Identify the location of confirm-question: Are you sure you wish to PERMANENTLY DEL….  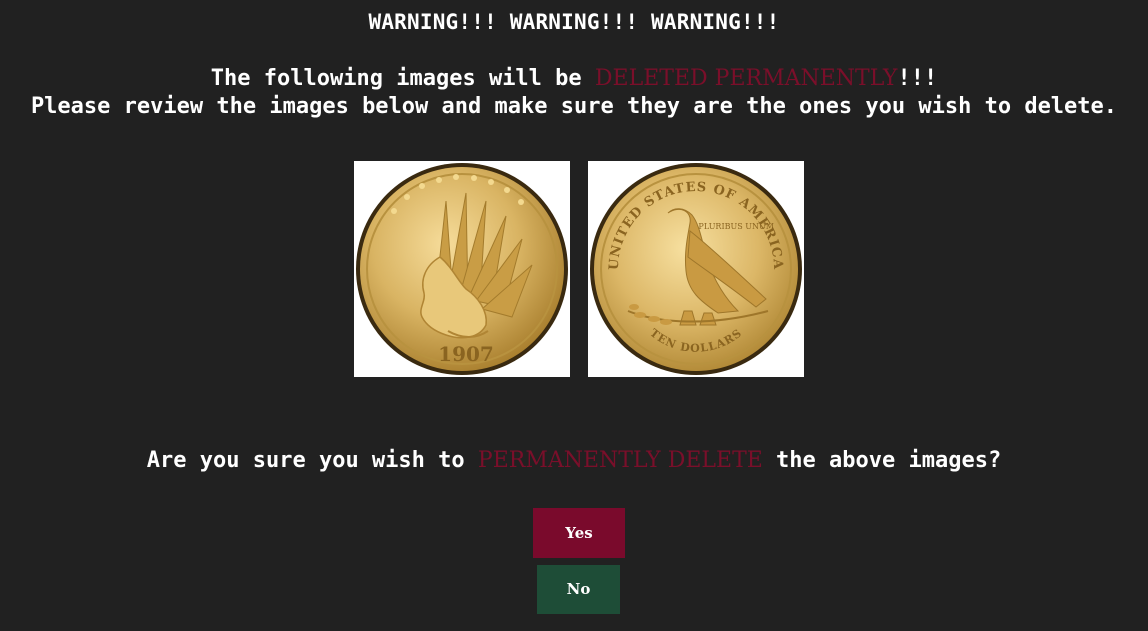
(574, 460).